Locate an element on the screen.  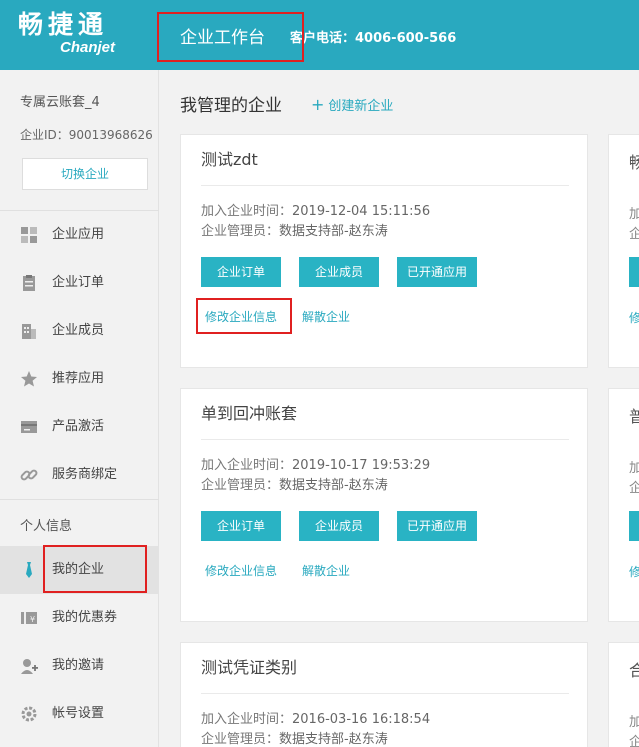
highlight-box-my-enterprise is located at coordinates (95, 569).